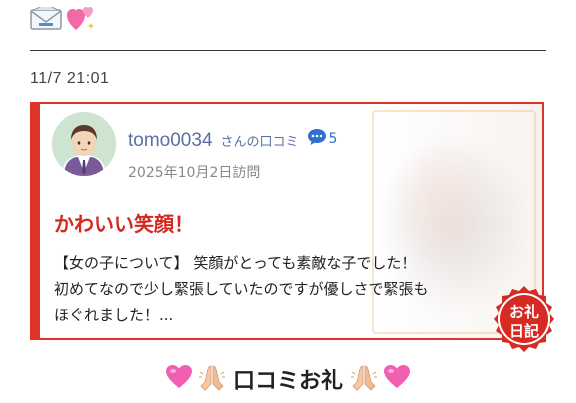  I want to click on envelope-icon, so click(46, 19).